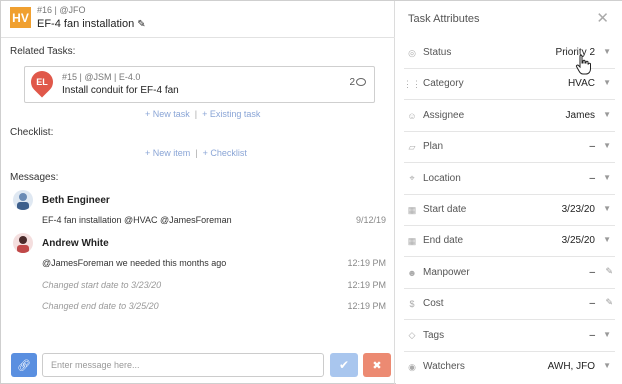 This screenshot has height=384, width=622. What do you see at coordinates (437, 52) in the screenshot?
I see `attribute-label: Status` at bounding box center [437, 52].